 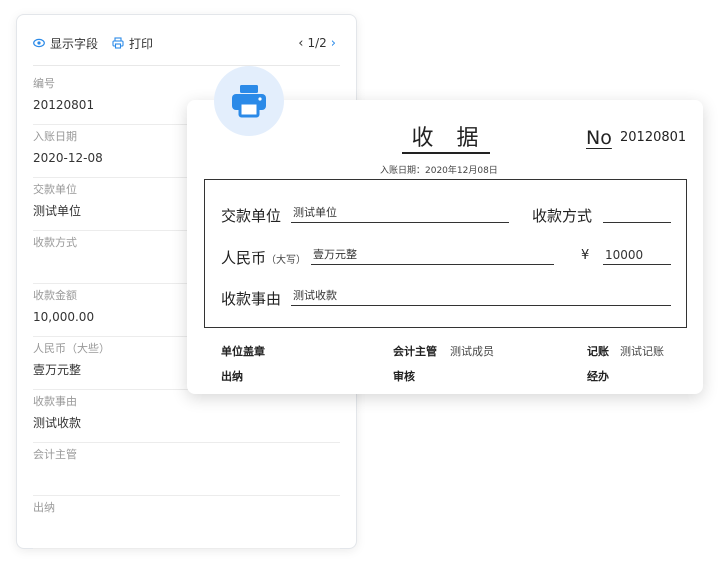 I want to click on show-fields-button: 显示字段, so click(x=65, y=43).